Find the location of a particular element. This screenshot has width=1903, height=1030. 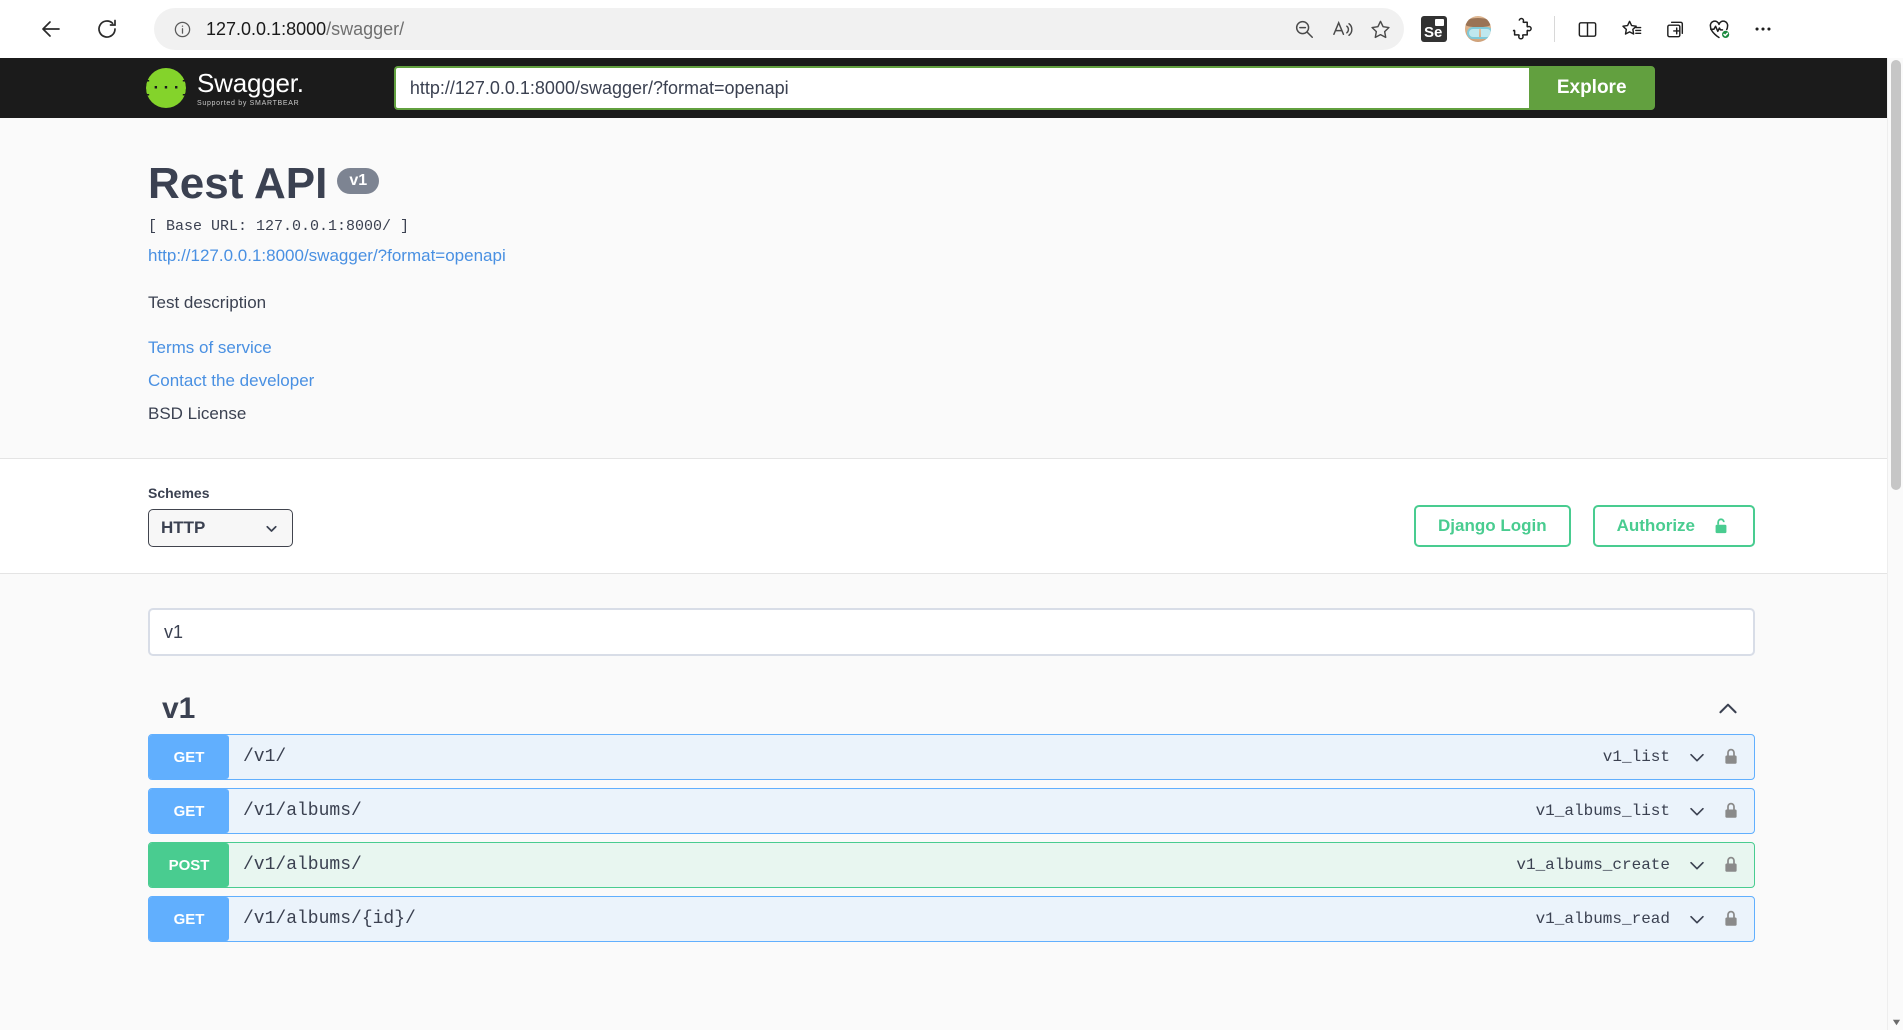

settings-more-icon is located at coordinates (1763, 29).